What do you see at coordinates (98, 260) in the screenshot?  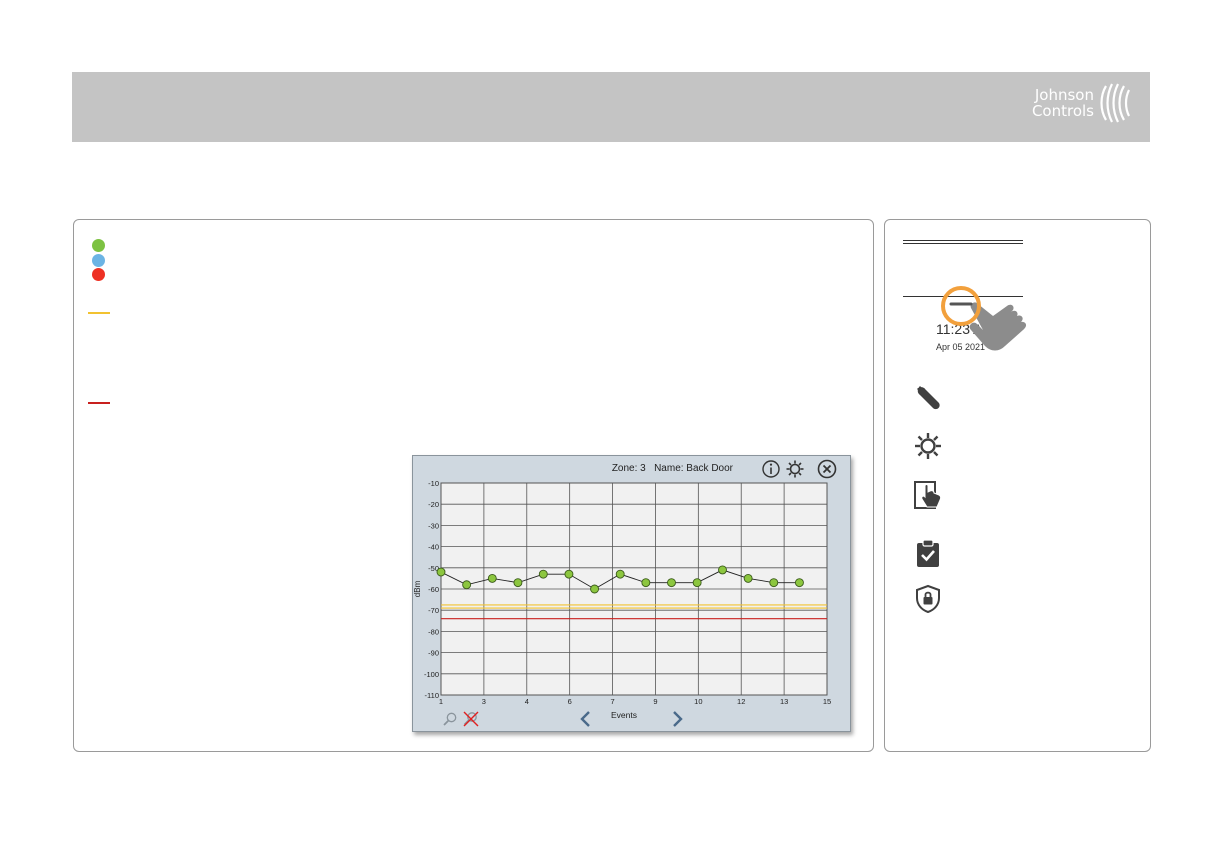 I see `blue-status-dot` at bounding box center [98, 260].